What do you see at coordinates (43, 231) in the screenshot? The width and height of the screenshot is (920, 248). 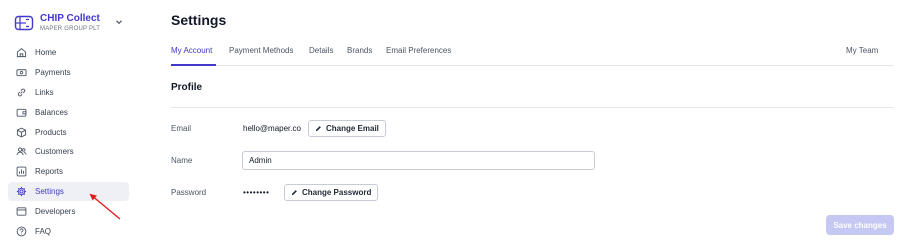 I see `sidebar-item-label: FAQ` at bounding box center [43, 231].